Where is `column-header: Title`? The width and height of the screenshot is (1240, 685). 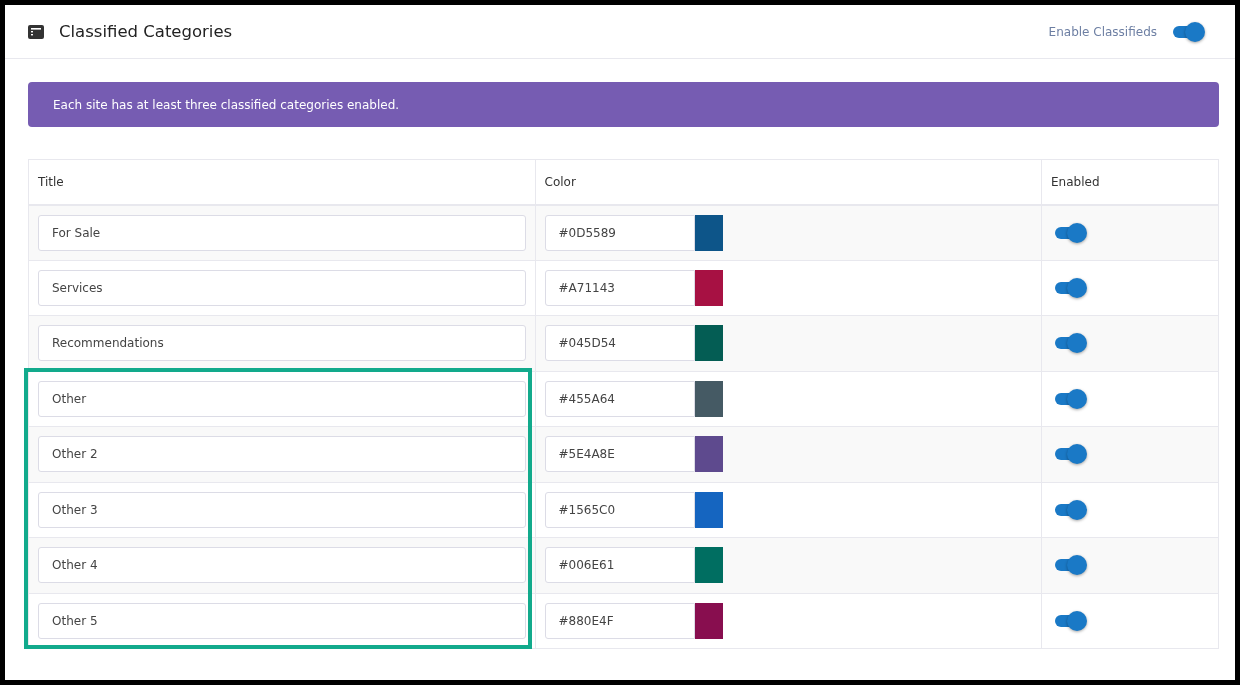 column-header: Title is located at coordinates (281, 182).